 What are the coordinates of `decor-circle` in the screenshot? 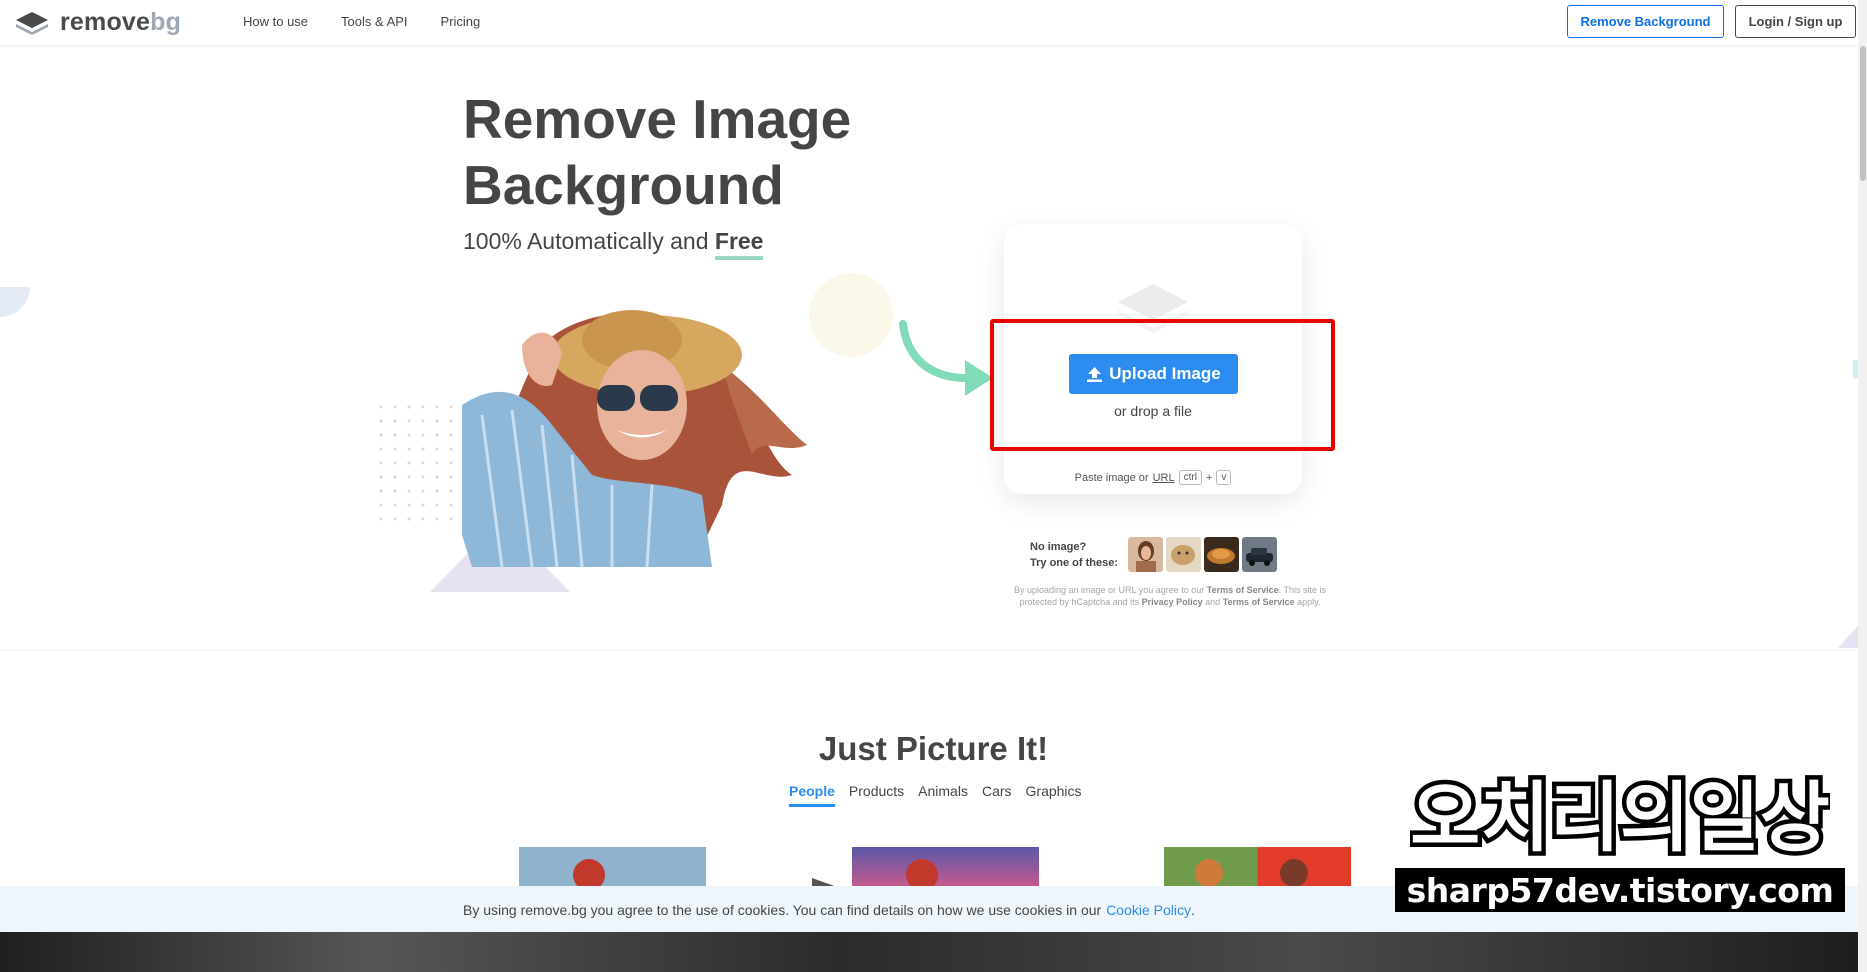 It's located at (851, 315).